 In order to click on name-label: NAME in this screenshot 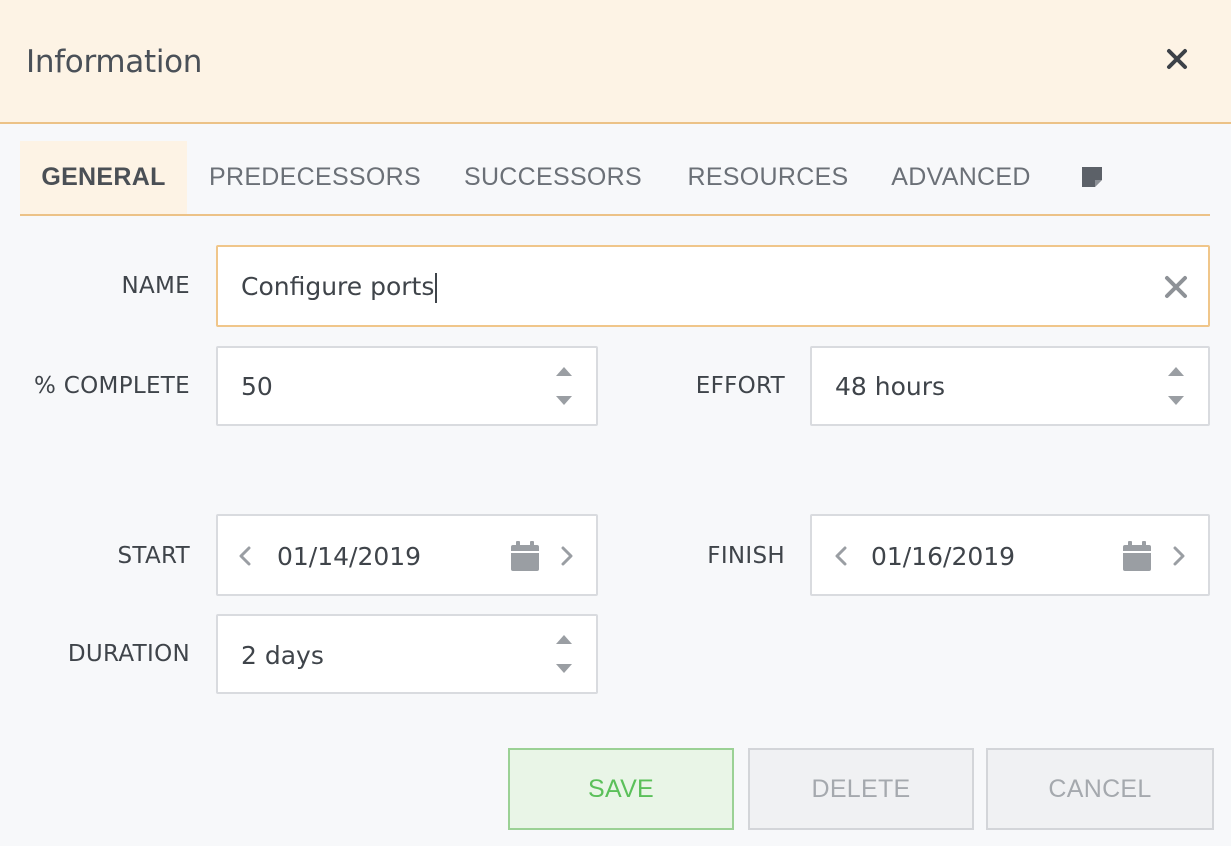, I will do `click(155, 286)`.